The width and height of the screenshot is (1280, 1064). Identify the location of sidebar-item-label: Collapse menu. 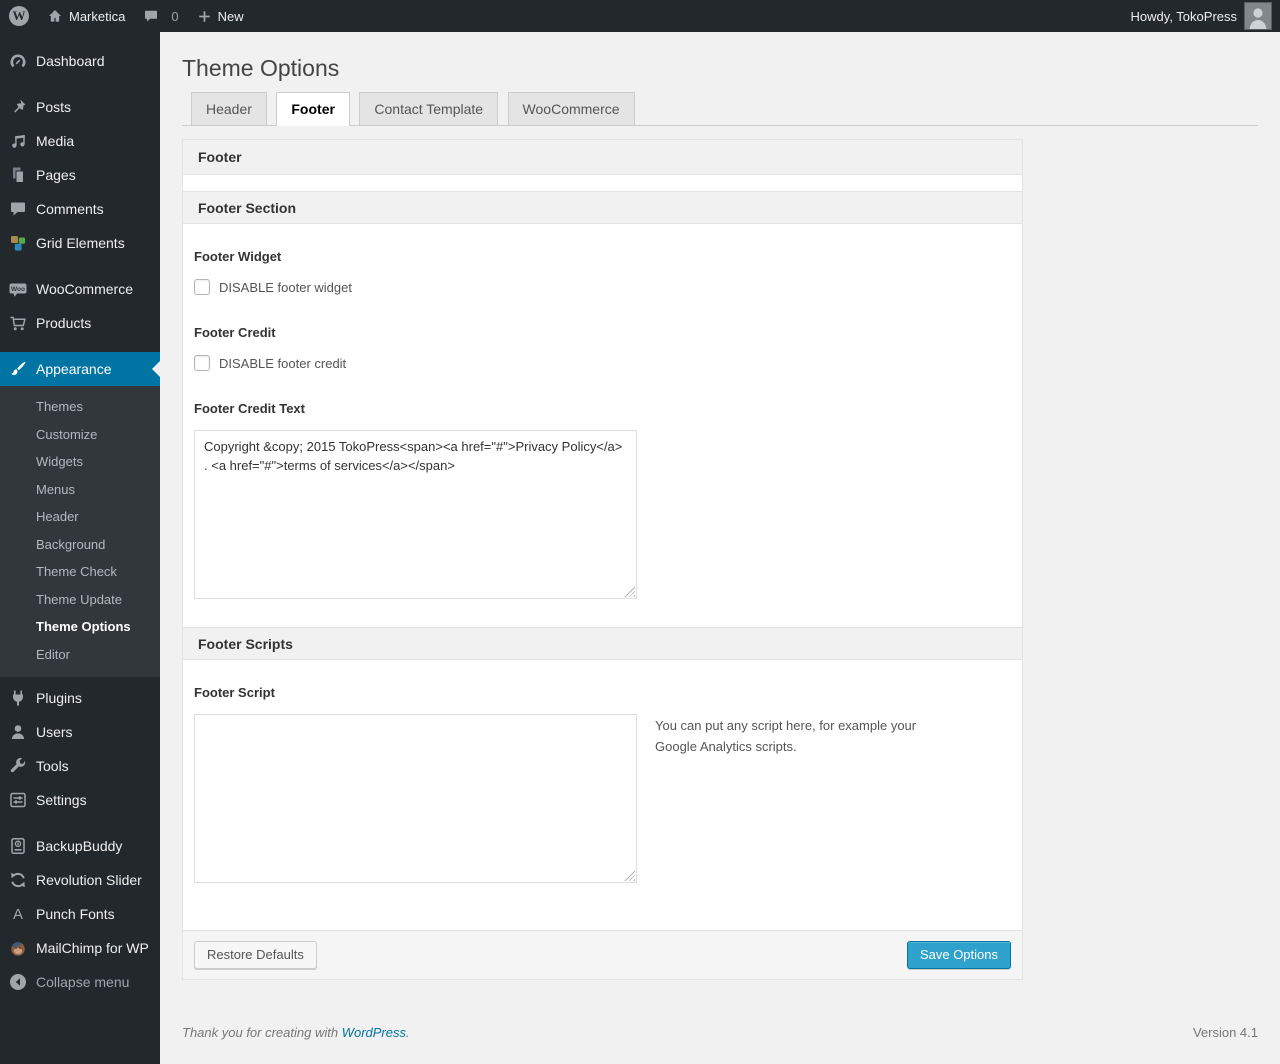
(83, 982).